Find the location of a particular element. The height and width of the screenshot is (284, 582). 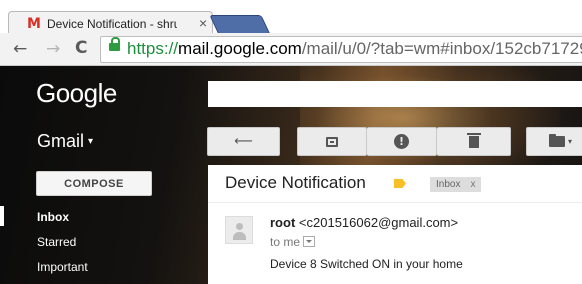

delete-icon is located at coordinates (473, 140).